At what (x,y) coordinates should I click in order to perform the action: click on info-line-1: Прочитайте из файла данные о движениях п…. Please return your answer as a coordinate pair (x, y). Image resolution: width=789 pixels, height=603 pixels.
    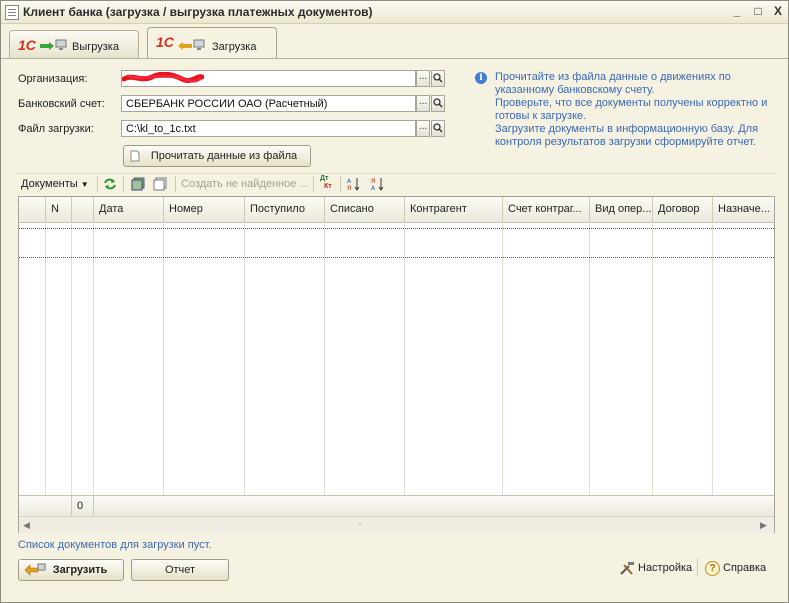
    Looking at the image, I should click on (613, 83).